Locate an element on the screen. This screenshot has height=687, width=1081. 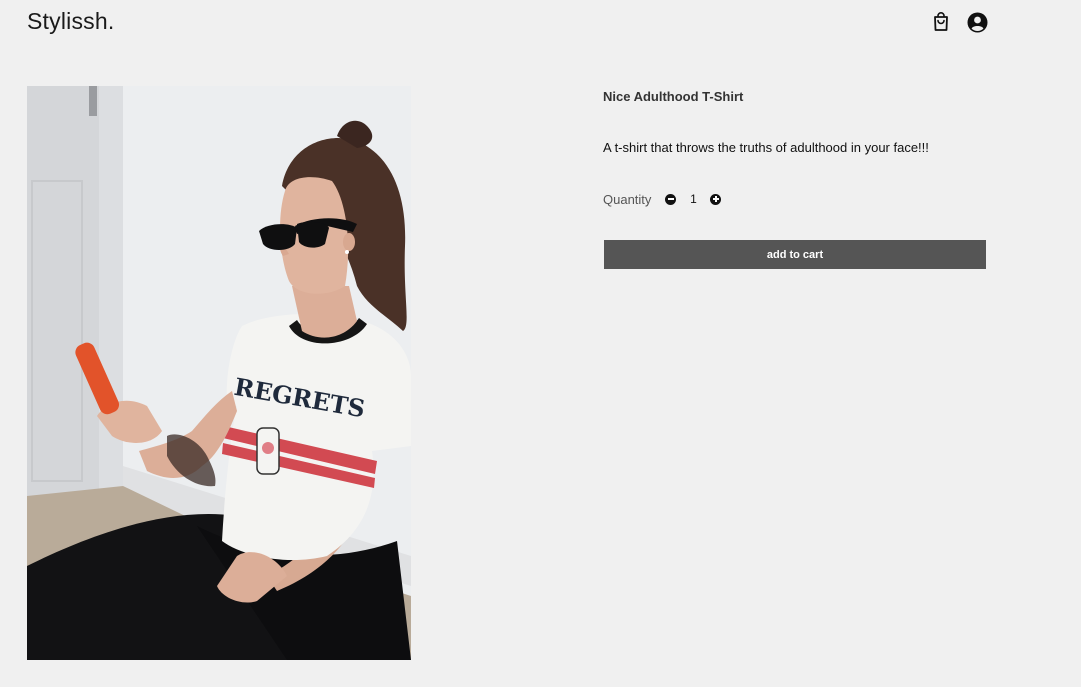
quantity-stepper: Quantity 1 is located at coordinates (662, 199).